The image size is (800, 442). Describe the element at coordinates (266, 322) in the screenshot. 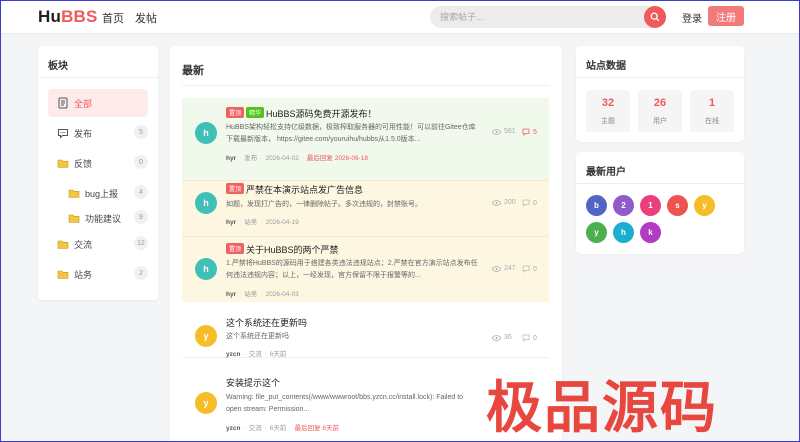

I see `topic-title: 这个系统还在更新吗` at that location.